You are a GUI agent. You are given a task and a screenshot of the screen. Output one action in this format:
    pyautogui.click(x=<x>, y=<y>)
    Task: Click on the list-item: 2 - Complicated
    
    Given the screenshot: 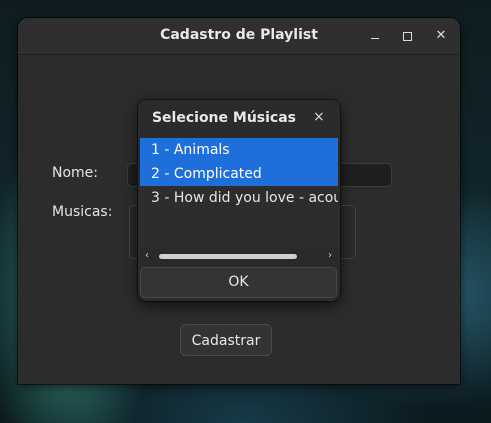 What is the action you would take?
    pyautogui.click(x=239, y=174)
    